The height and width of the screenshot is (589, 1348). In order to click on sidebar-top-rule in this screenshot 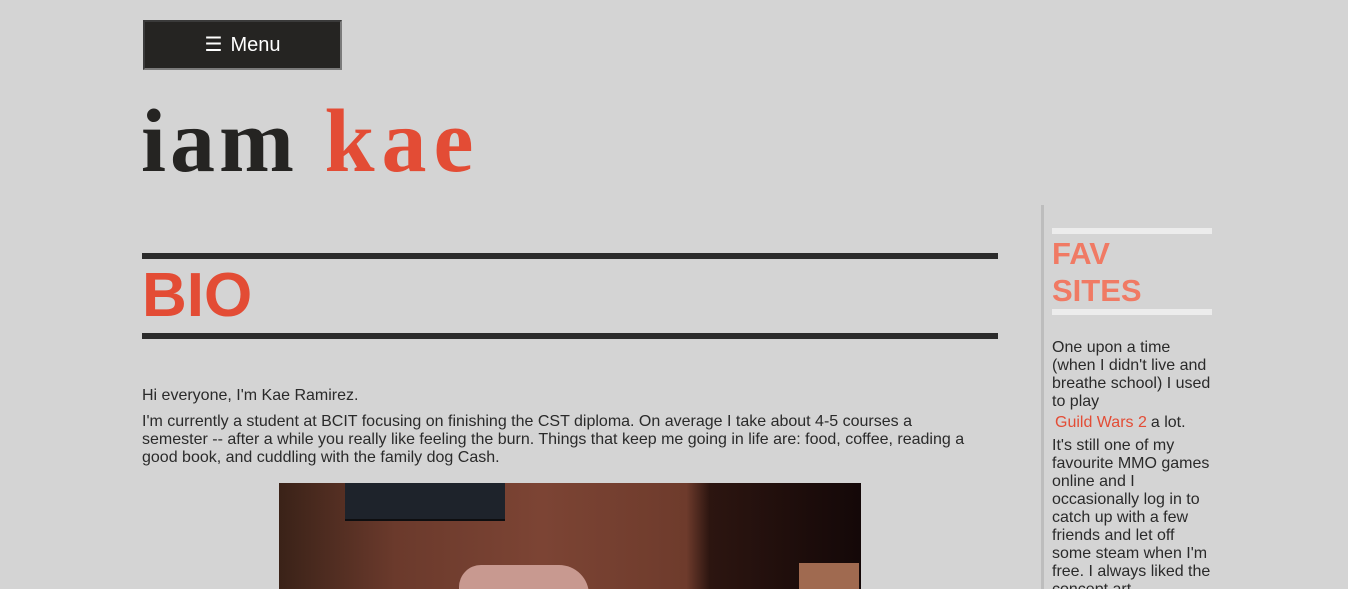, I will do `click(1132, 231)`.